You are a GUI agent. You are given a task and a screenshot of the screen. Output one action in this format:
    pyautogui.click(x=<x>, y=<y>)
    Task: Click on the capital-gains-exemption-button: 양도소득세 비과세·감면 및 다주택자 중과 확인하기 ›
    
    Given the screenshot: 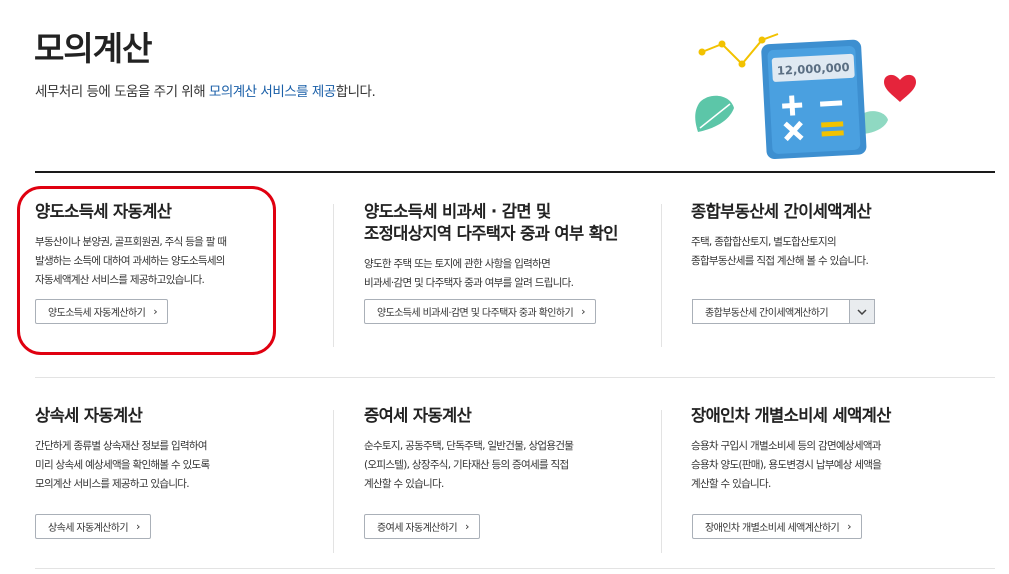 What is the action you would take?
    pyautogui.click(x=480, y=311)
    